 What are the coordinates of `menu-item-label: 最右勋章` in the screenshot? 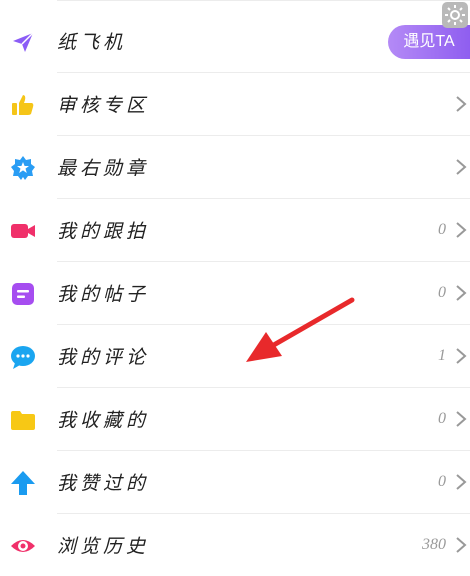 It's located at (103, 168).